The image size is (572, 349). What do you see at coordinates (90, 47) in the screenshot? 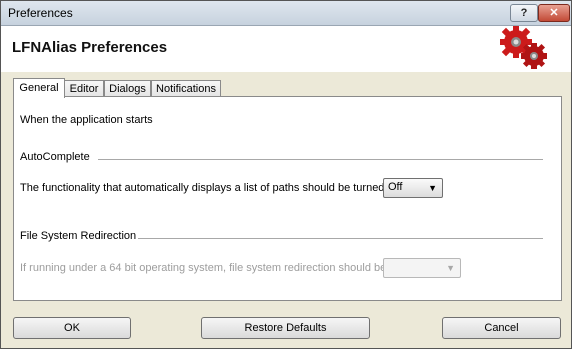
I see `page-title: LFNAlias Preferences` at bounding box center [90, 47].